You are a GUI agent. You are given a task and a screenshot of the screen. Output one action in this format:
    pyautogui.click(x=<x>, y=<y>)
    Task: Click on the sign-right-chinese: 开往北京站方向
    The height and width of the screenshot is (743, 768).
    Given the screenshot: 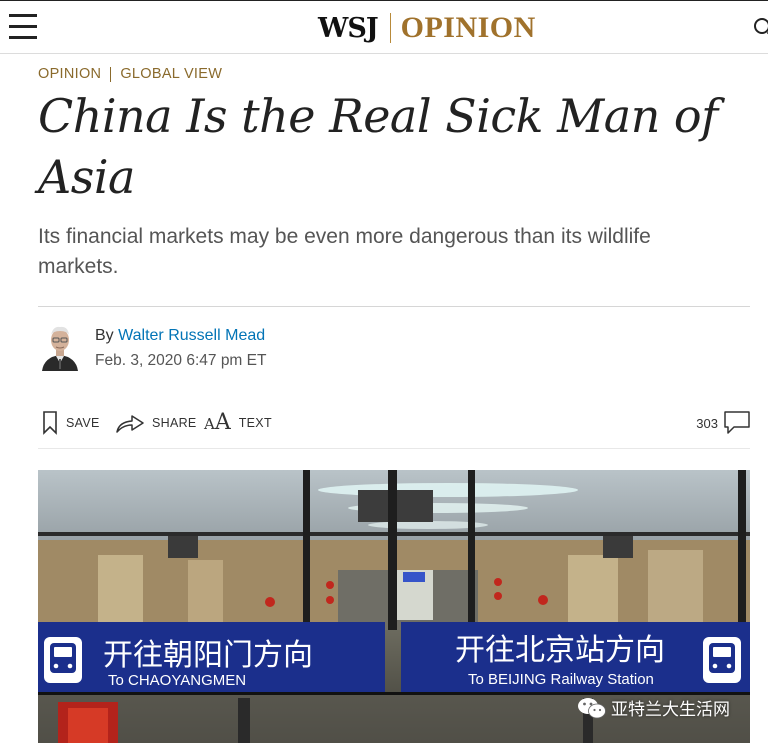 What is the action you would take?
    pyautogui.click(x=560, y=650)
    